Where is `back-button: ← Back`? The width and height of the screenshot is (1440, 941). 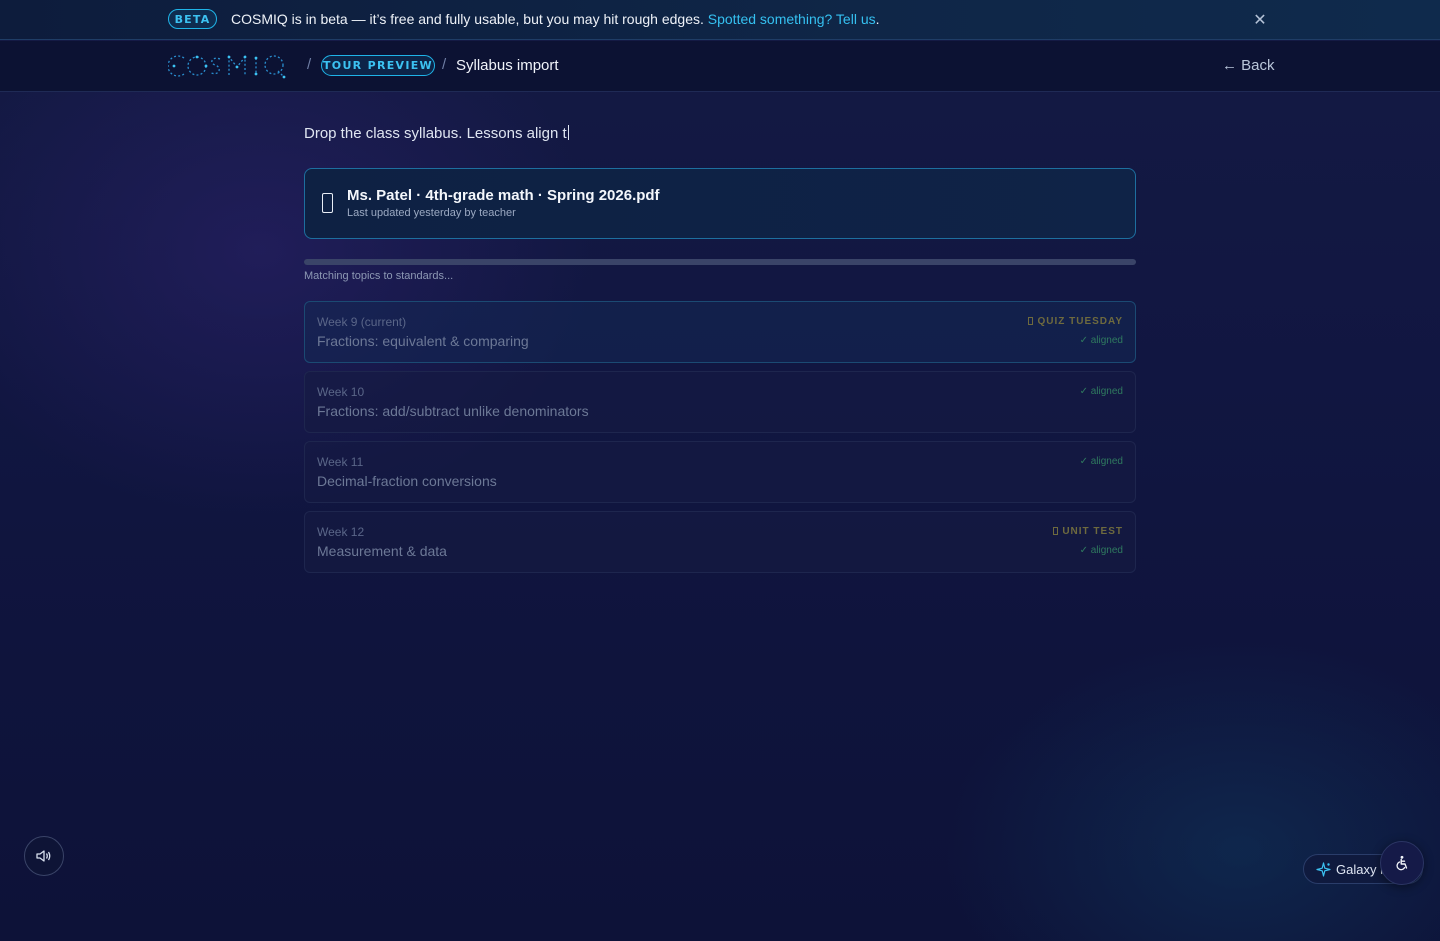 back-button: ← Back is located at coordinates (1248, 65).